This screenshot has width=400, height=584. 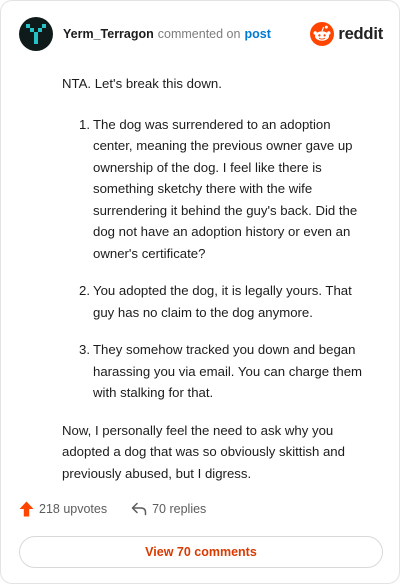 I want to click on byline: Yerm_Terragon commented on post, so click(x=167, y=34).